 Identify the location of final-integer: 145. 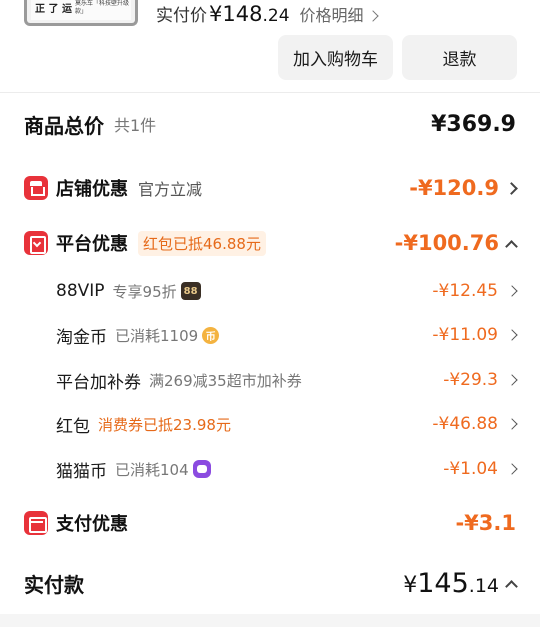
(443, 583).